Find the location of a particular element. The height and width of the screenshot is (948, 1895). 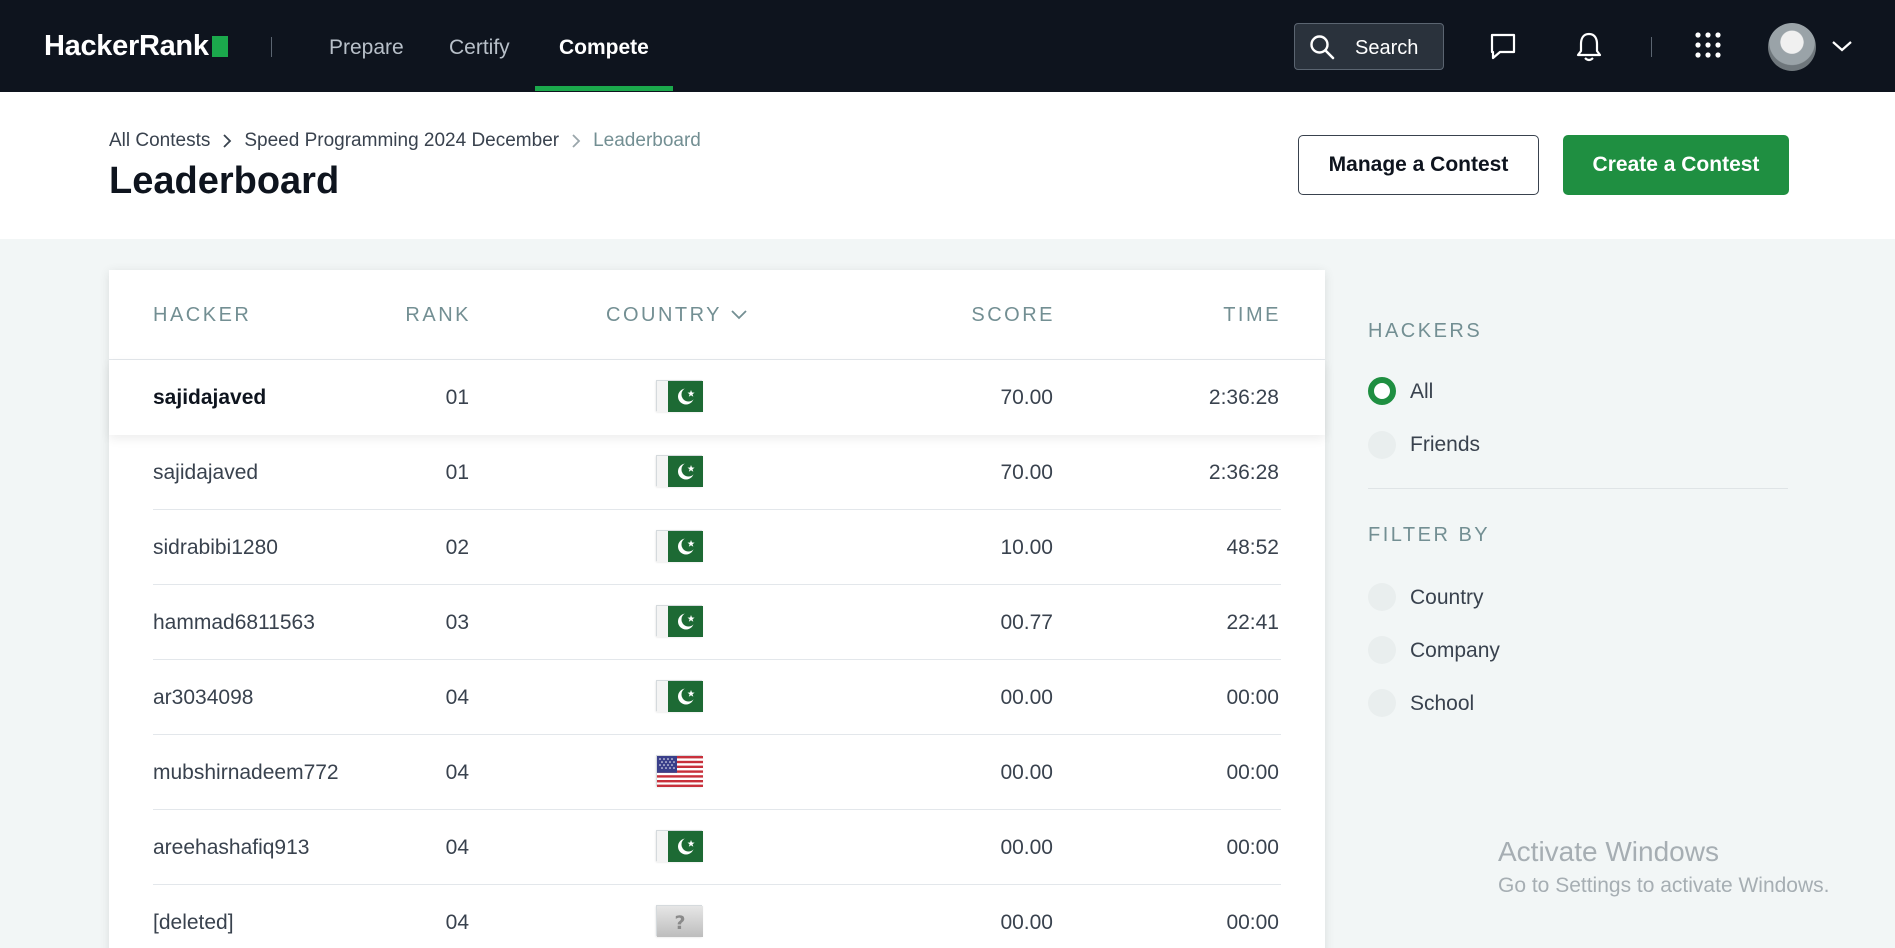

usa-flag is located at coordinates (679, 771).